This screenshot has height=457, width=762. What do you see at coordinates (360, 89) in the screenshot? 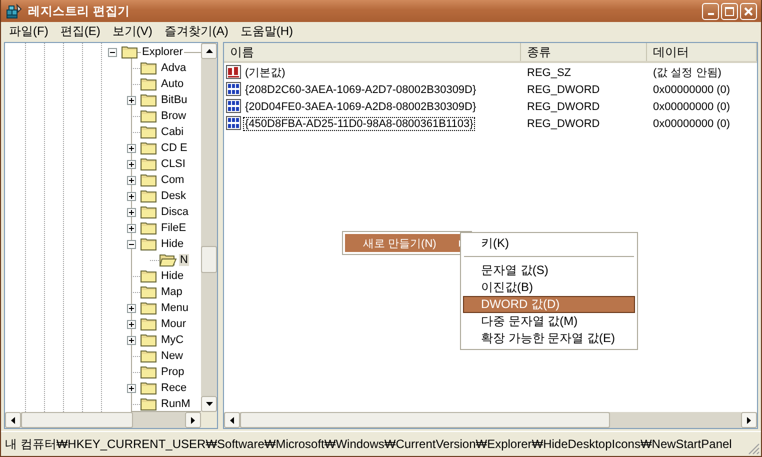
I see `value-name: {208D2C60-3AEA-1069-A2D7-08002B30309D}` at bounding box center [360, 89].